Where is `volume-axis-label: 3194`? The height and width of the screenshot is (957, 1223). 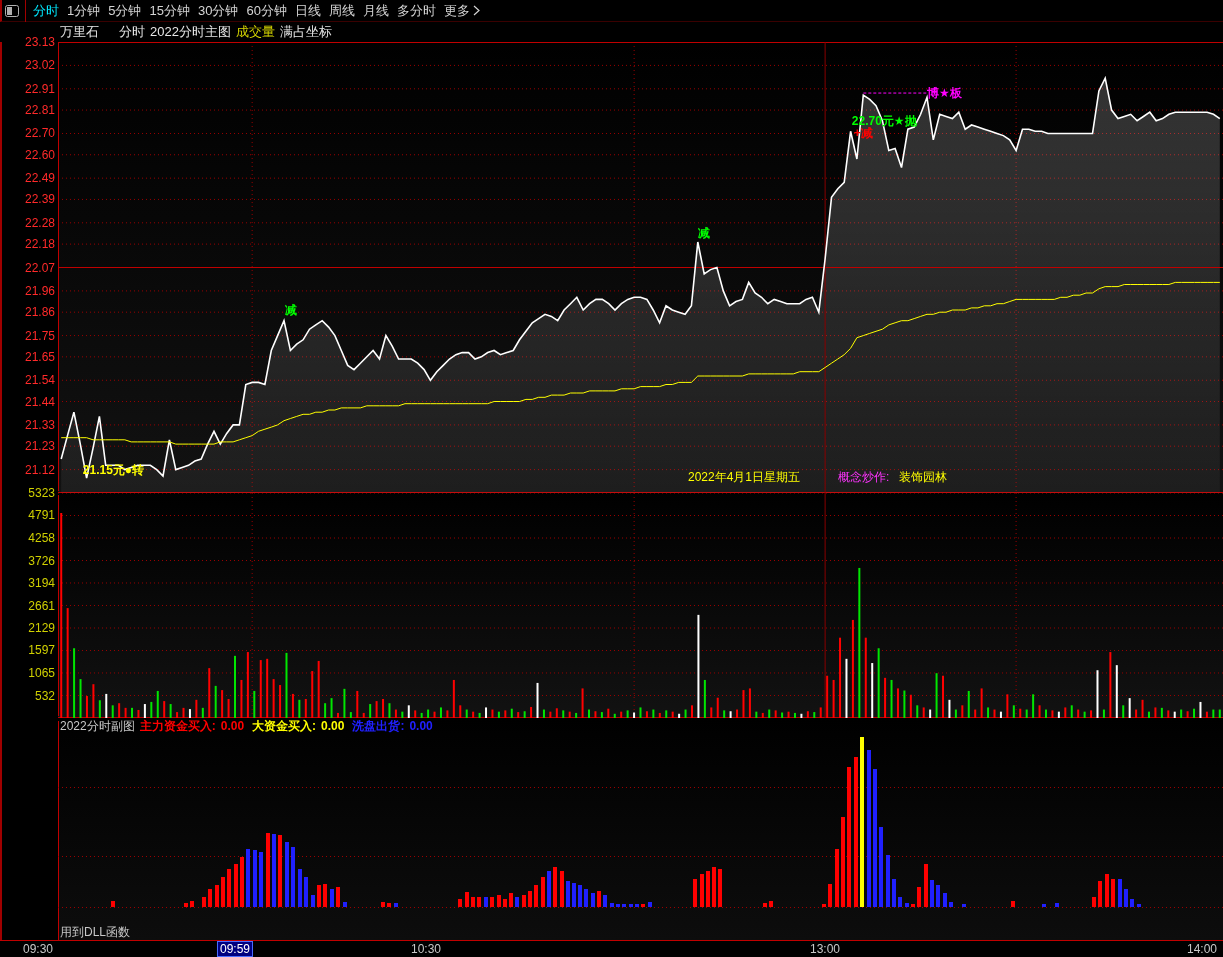 volume-axis-label: 3194 is located at coordinates (41, 583).